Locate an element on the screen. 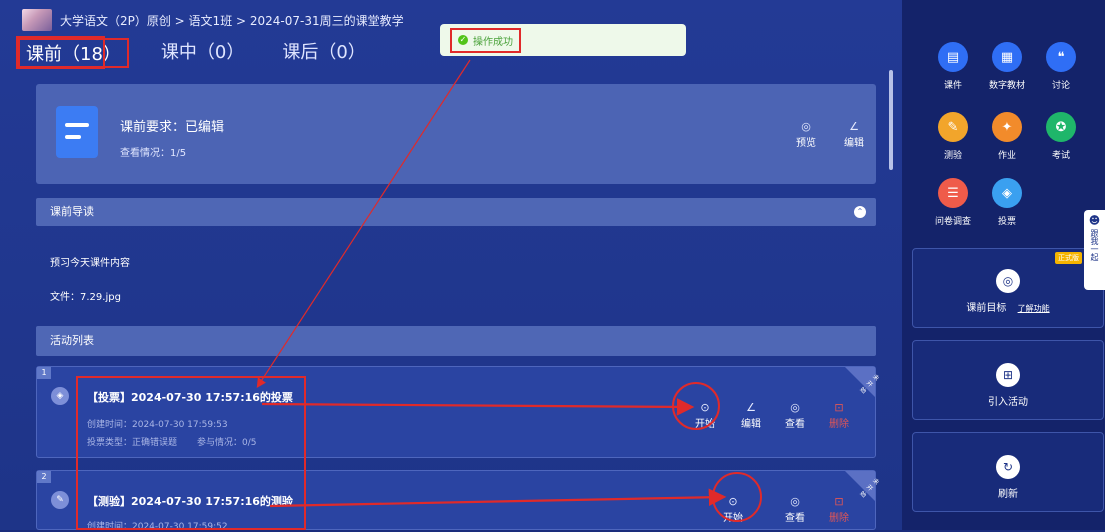 The width and height of the screenshot is (1105, 532). breadcrumb: 大学语文（2P）原创 > 语文1班 > 2024-07-31周三的课堂教学 is located at coordinates (213, 20).